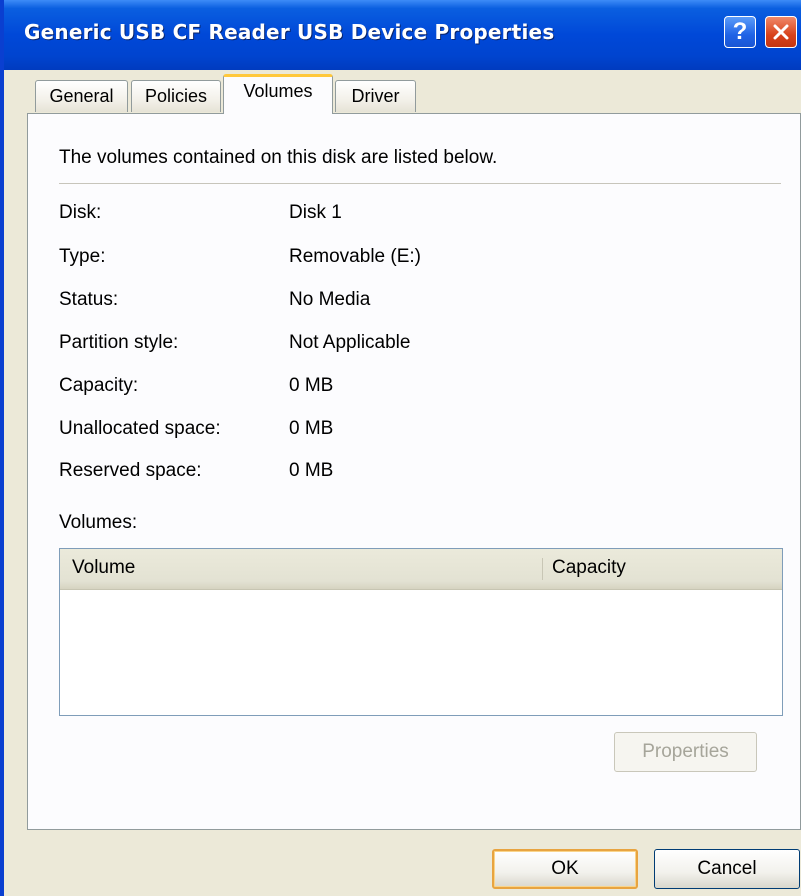  What do you see at coordinates (421, 569) in the screenshot?
I see `list-header: Volume Capacity` at bounding box center [421, 569].